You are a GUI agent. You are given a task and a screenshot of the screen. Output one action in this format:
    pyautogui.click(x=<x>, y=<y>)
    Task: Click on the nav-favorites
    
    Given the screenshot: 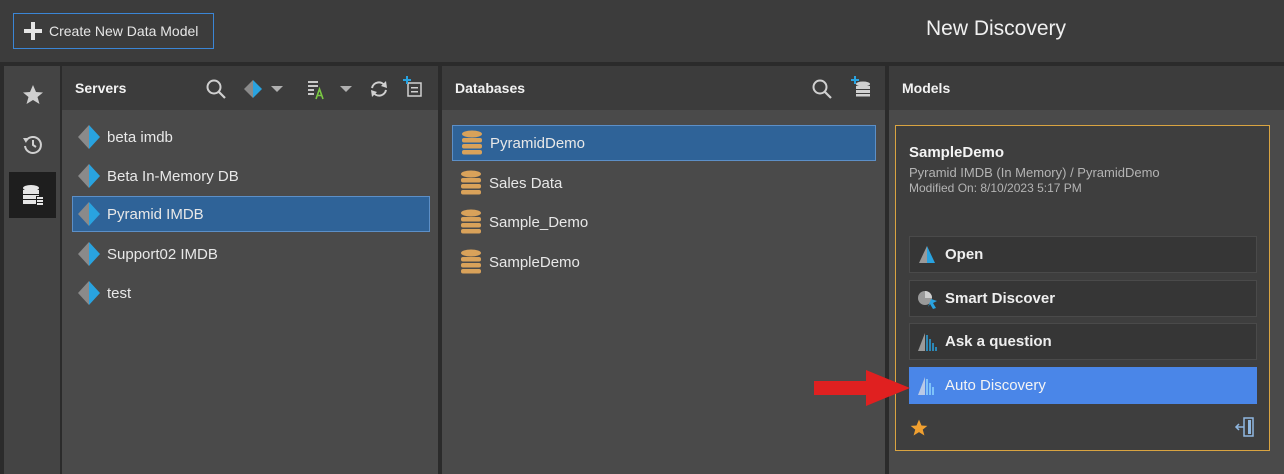 What is the action you would take?
    pyautogui.click(x=32, y=95)
    